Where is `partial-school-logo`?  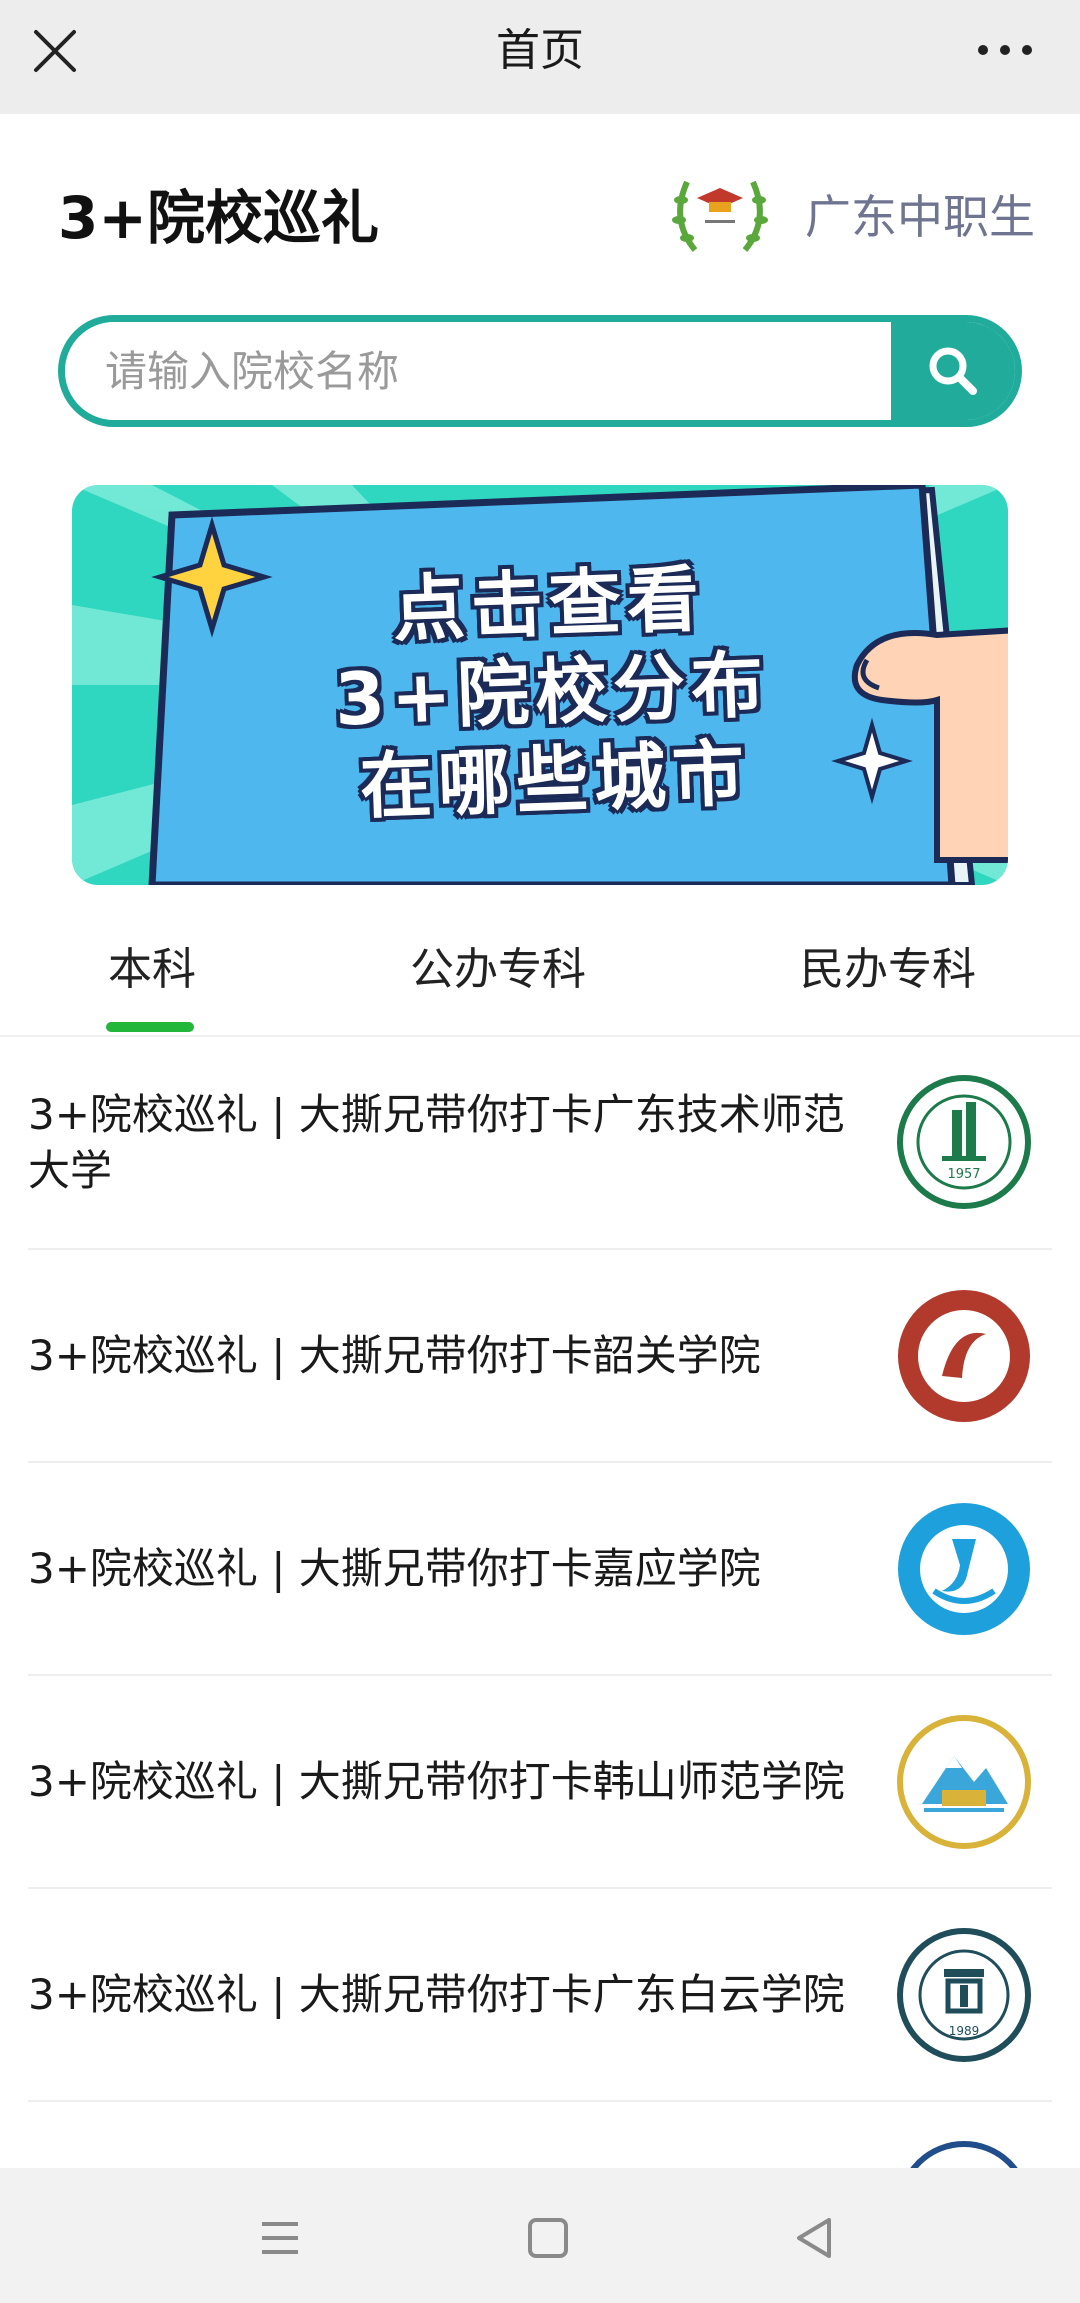
partial-school-logo is located at coordinates (964, 2156).